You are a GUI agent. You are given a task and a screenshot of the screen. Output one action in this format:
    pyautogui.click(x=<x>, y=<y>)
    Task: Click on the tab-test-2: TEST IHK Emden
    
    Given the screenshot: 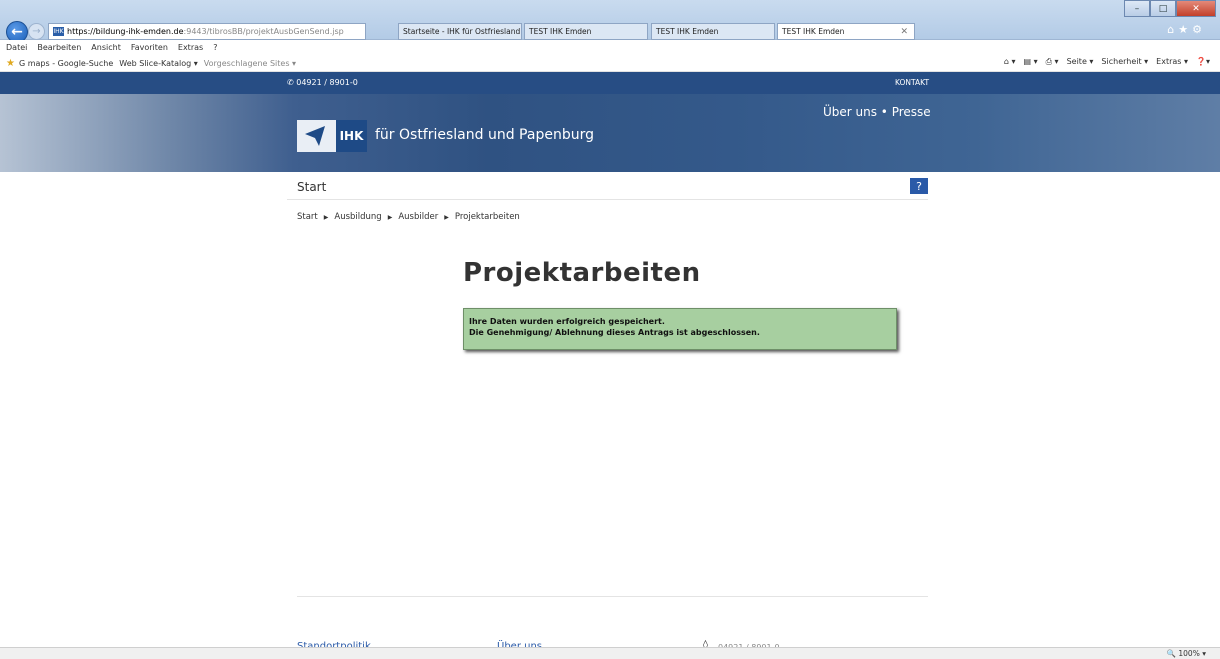 What is the action you would take?
    pyautogui.click(x=713, y=31)
    